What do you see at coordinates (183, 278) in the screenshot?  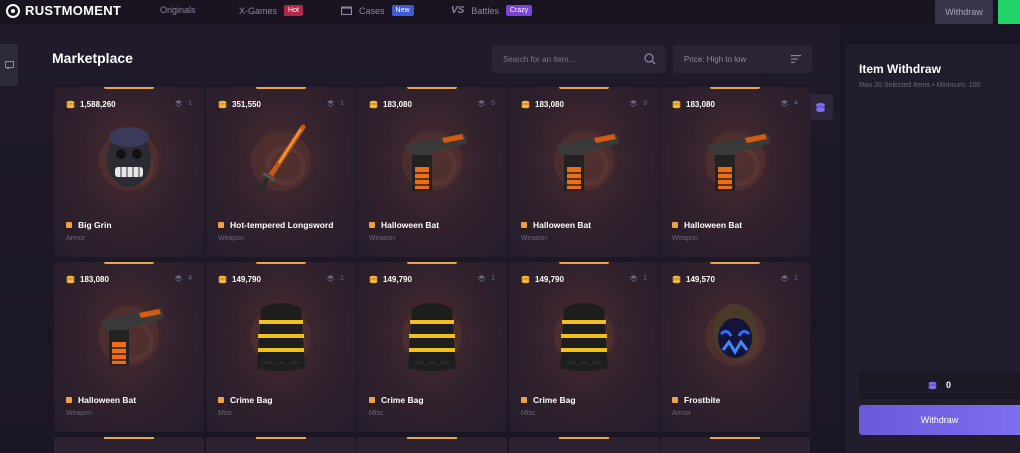 I see `item-quantity: 4` at bounding box center [183, 278].